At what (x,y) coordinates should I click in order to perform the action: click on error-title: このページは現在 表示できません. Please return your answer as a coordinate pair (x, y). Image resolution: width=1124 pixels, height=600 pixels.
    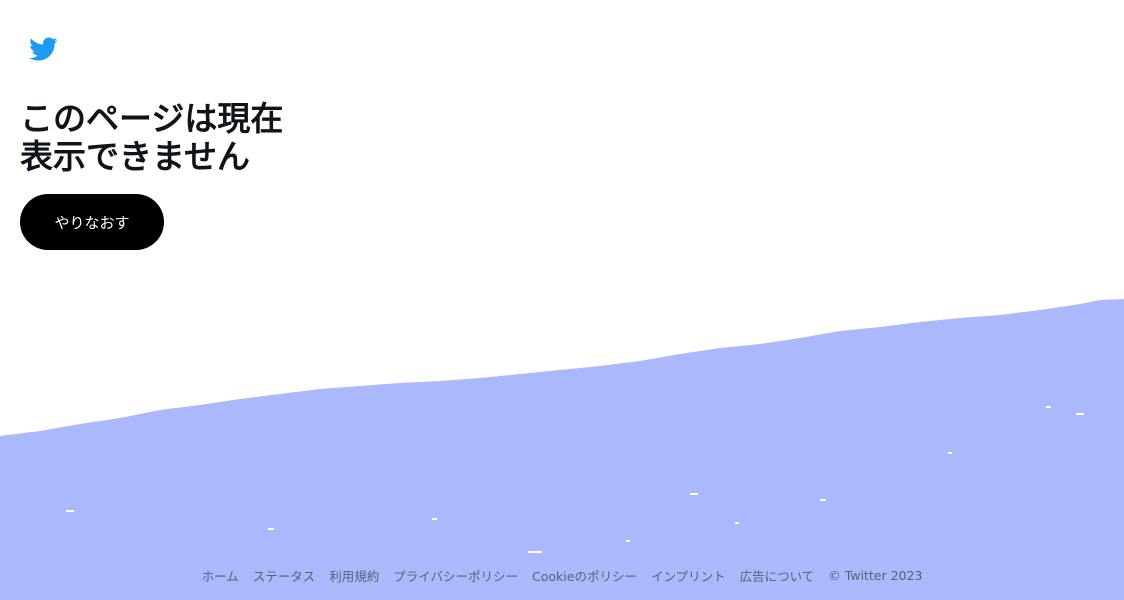
    Looking at the image, I should click on (152, 137).